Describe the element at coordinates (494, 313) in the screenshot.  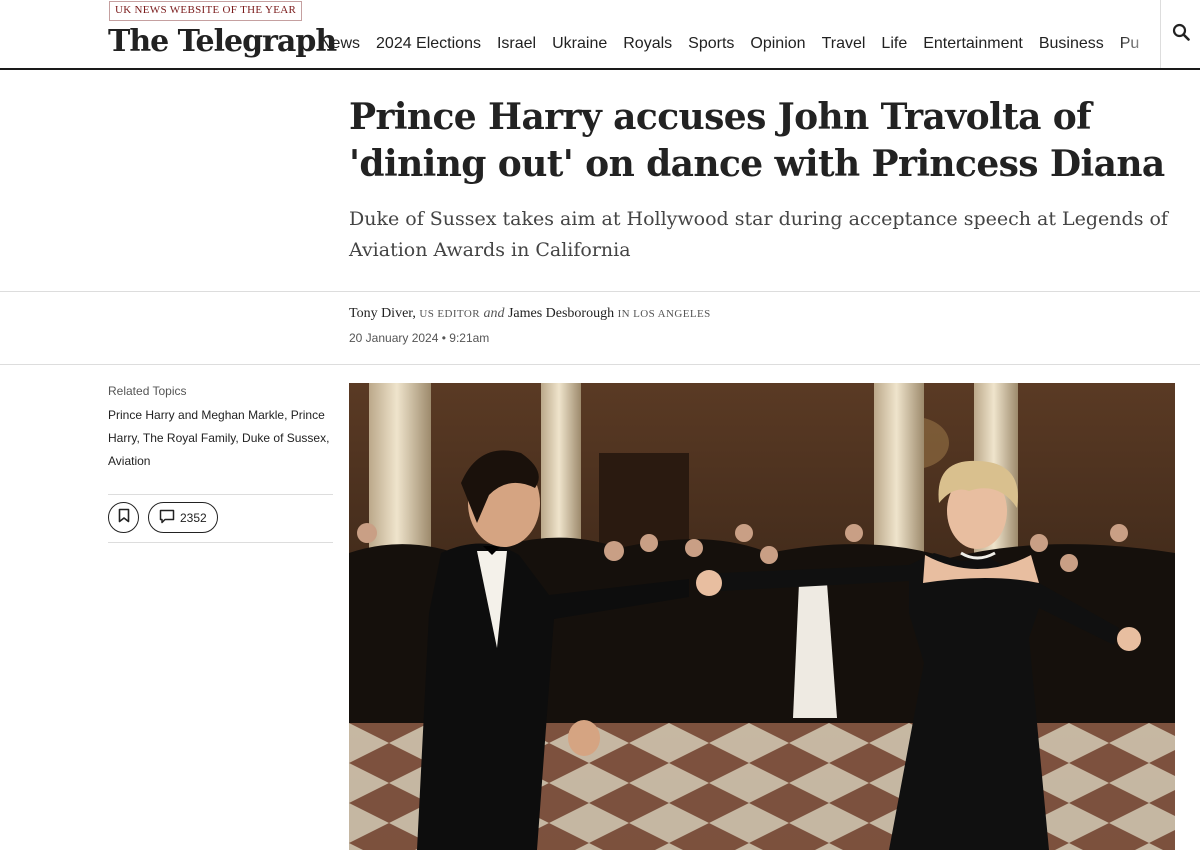
I see `byline-conjunction: and` at that location.